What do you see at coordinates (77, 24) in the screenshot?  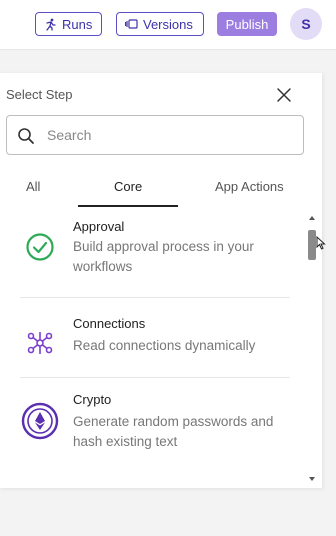 I see `runs-label: Runs` at bounding box center [77, 24].